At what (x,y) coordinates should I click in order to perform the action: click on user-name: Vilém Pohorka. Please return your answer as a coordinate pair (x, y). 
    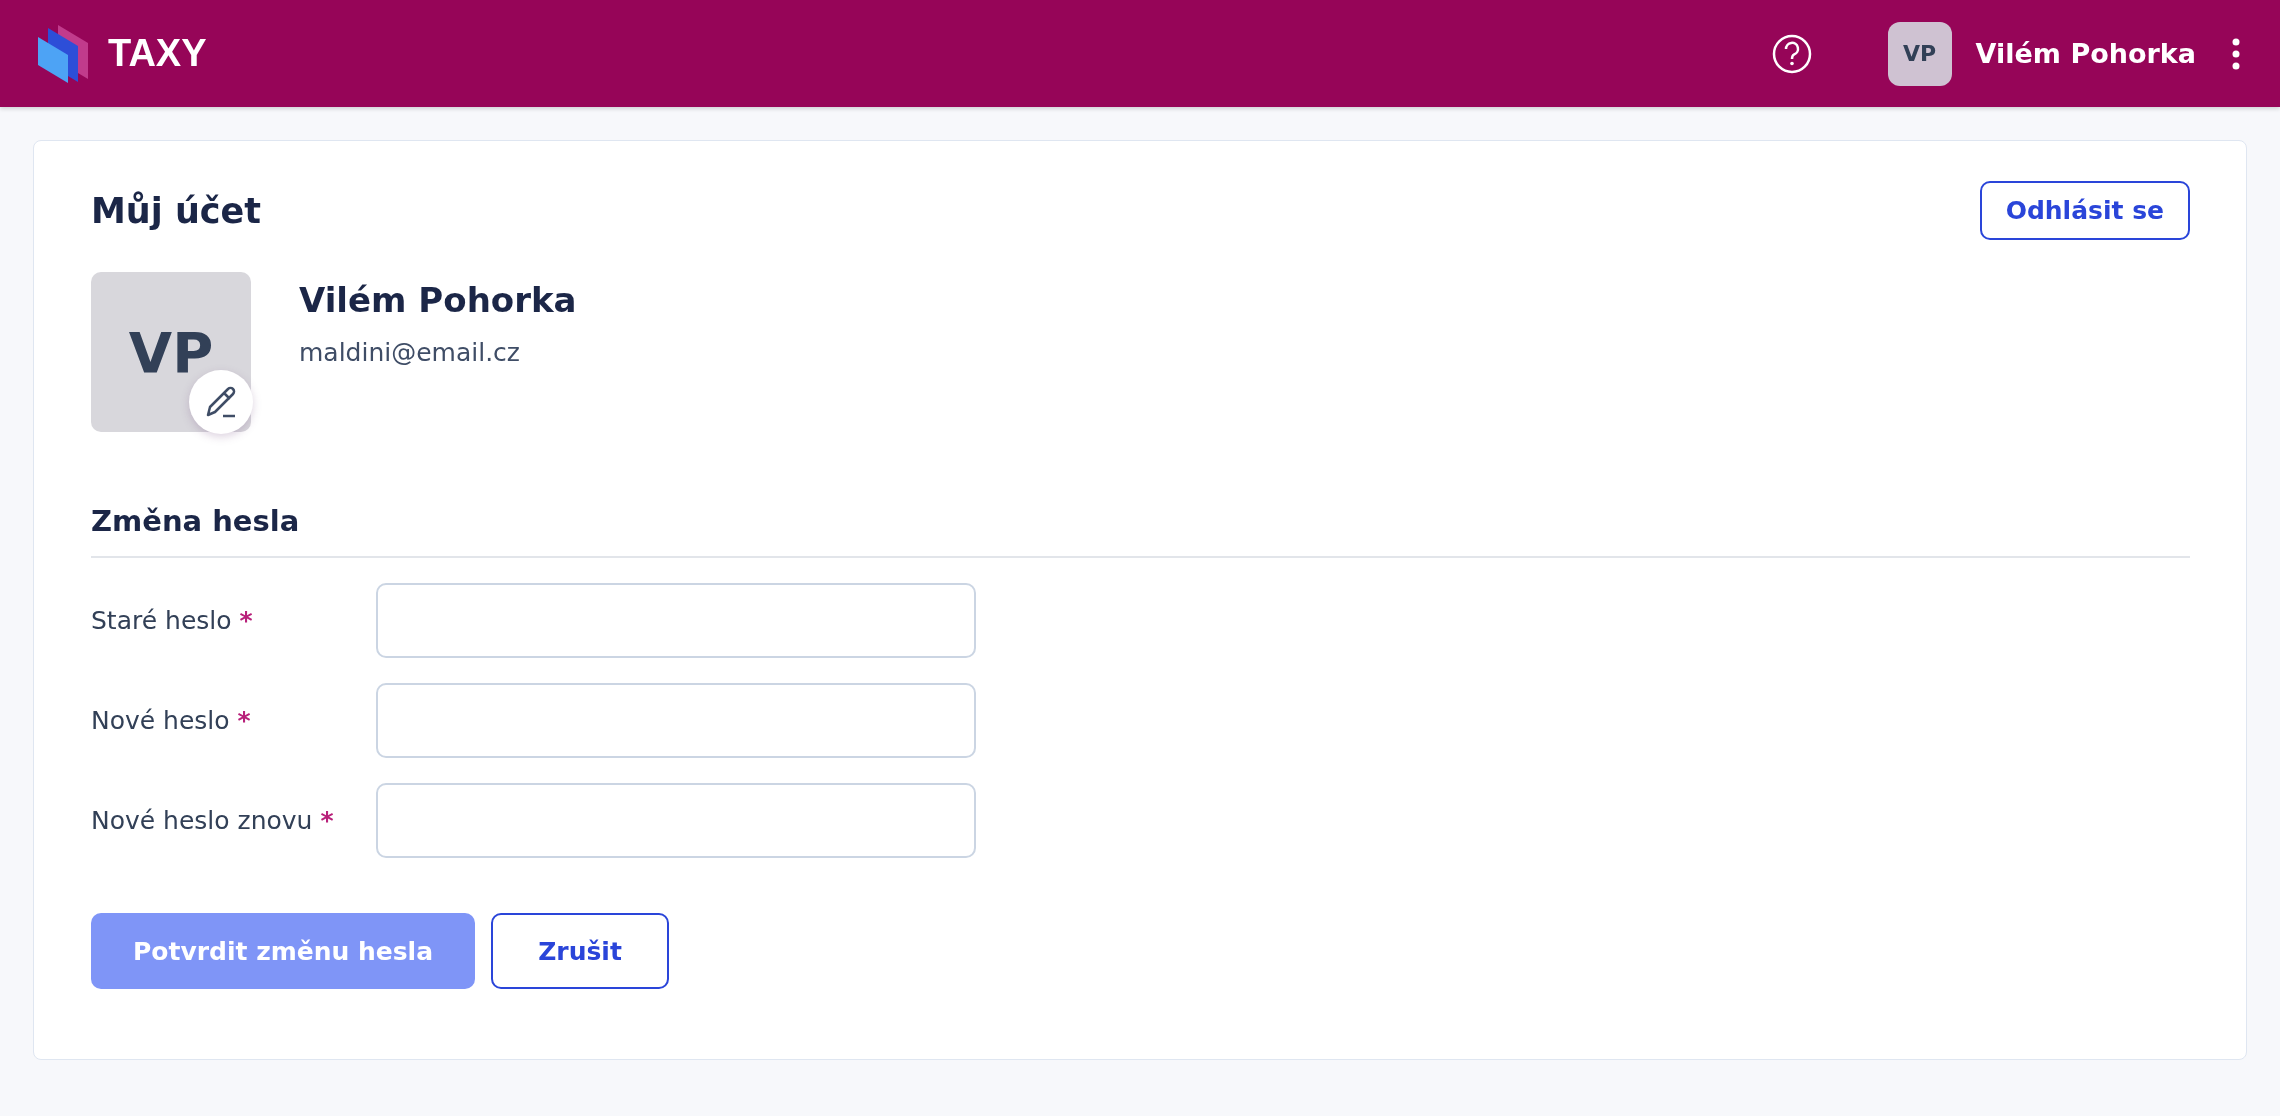
    Looking at the image, I should click on (2085, 53).